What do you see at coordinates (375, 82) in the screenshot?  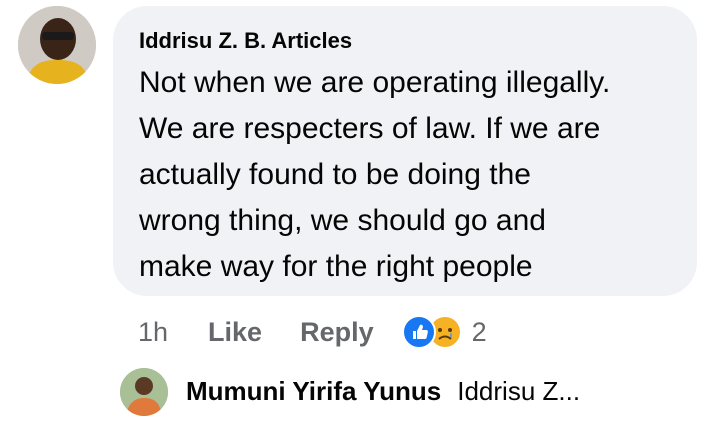 I see `comment-text-line: Not when we are operating illegally.` at bounding box center [375, 82].